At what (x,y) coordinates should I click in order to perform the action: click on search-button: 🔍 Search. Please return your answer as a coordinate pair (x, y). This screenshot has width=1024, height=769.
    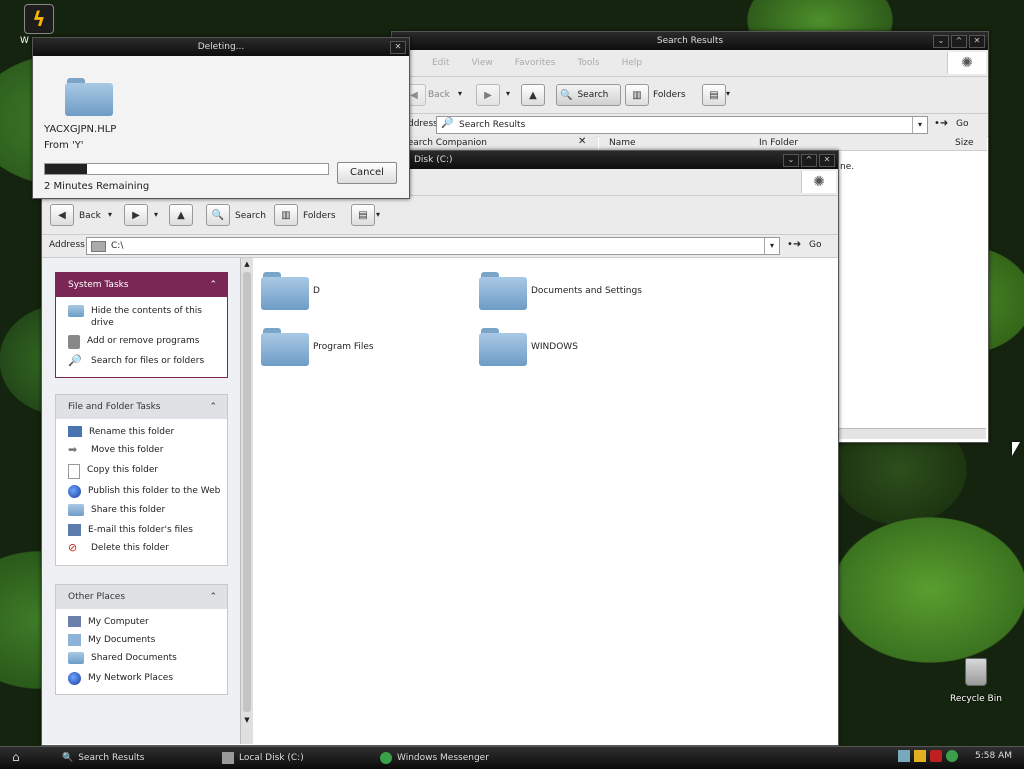
    Looking at the image, I should click on (588, 95).